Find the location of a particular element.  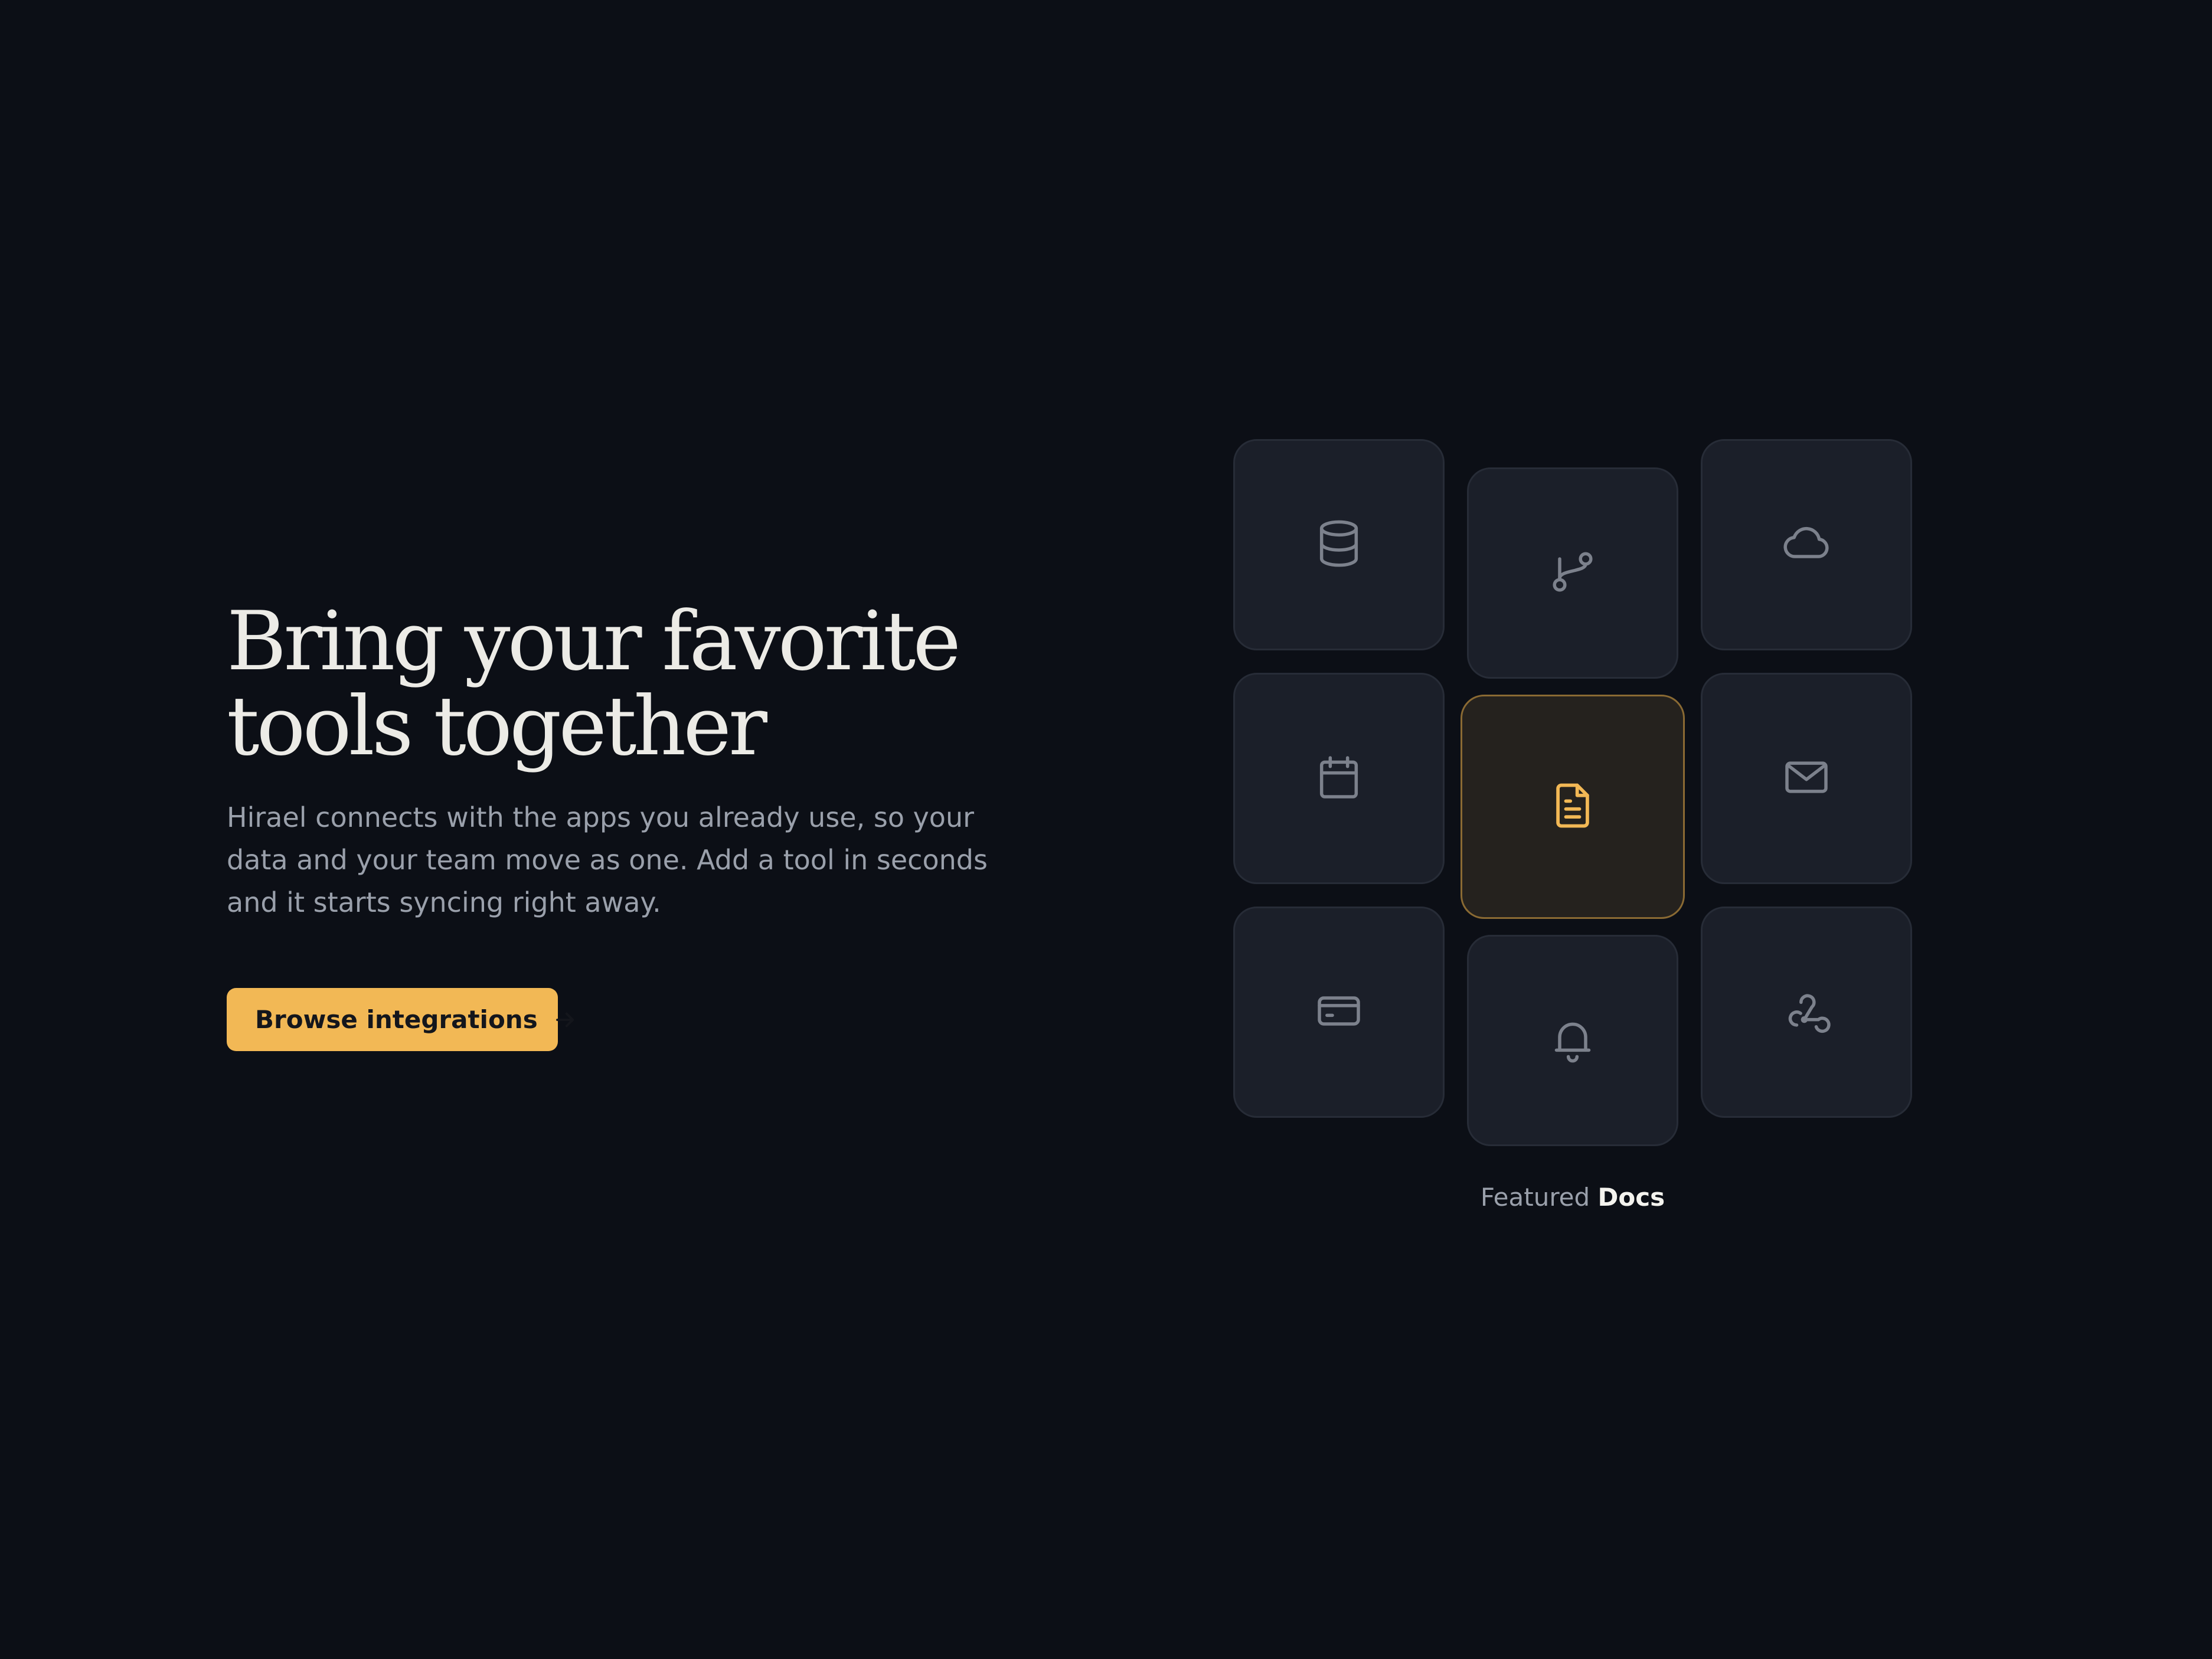

caption-prefix: Featured is located at coordinates (1535, 1197).